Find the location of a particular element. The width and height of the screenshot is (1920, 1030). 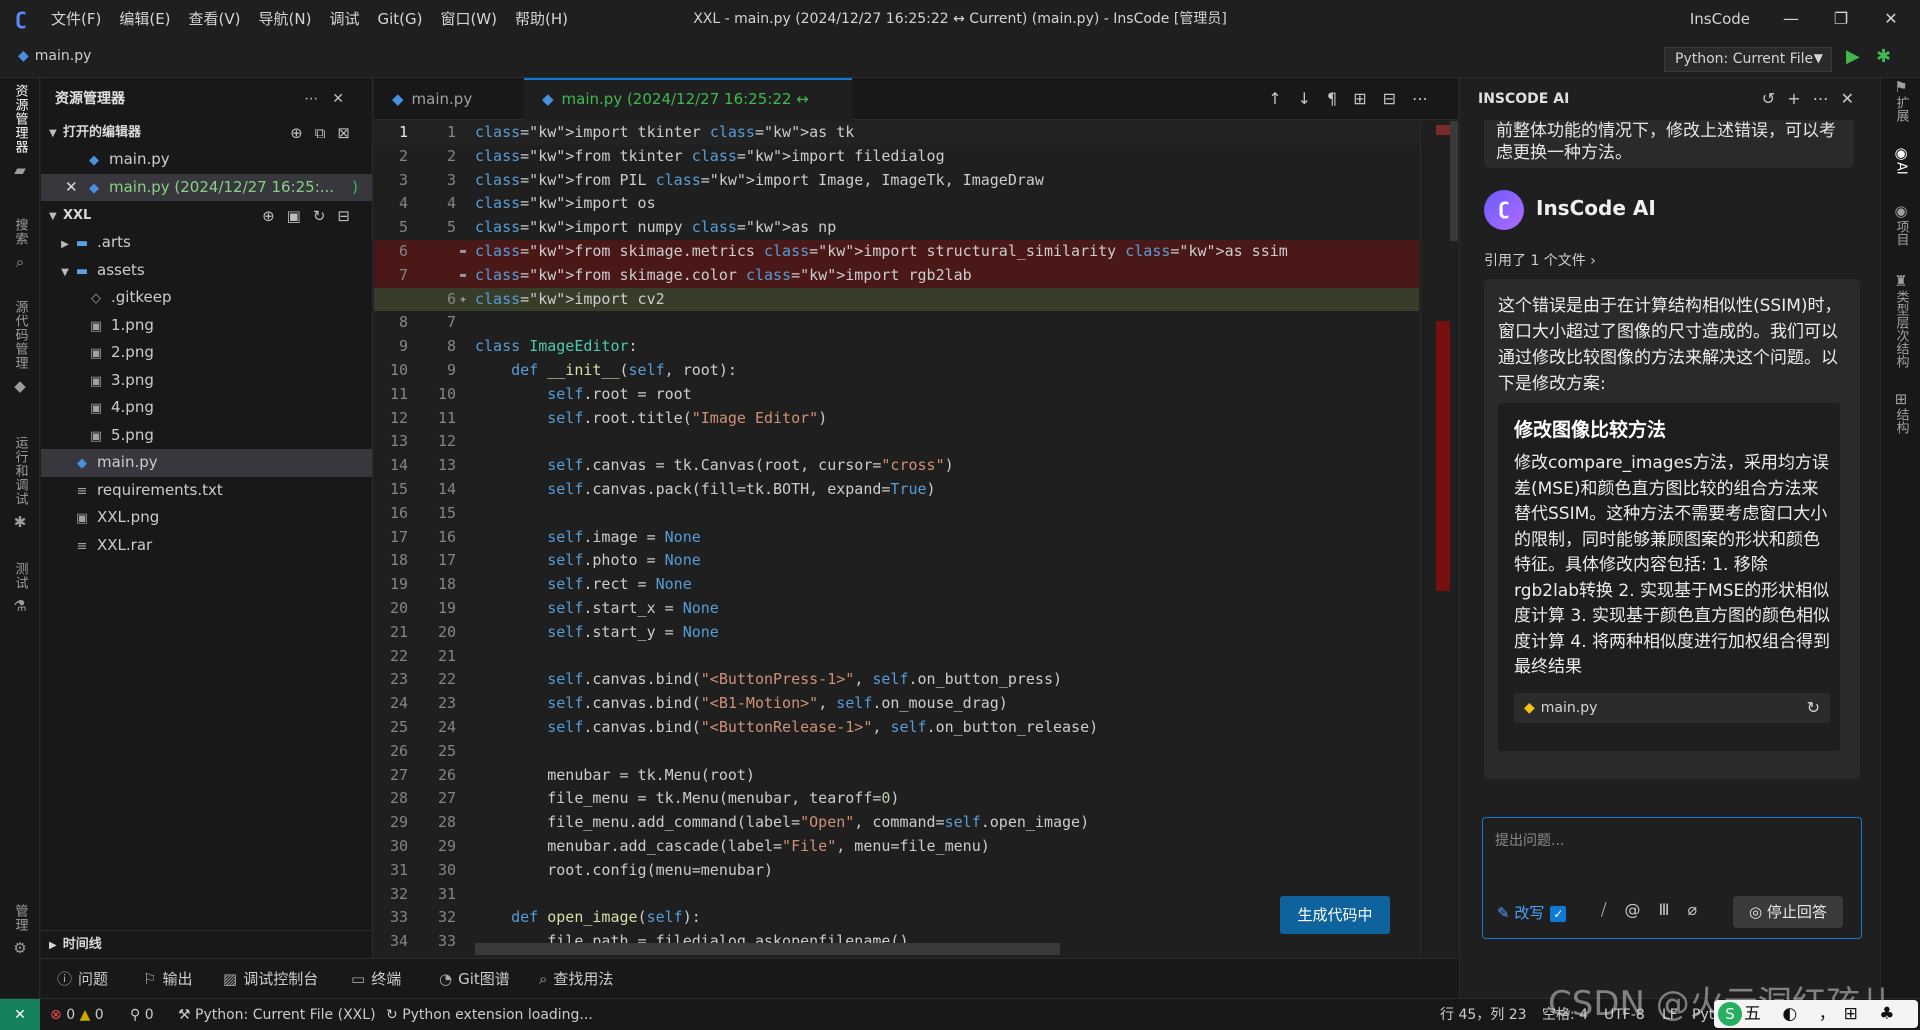

encoding: UTF-8 is located at coordinates (1624, 1014).